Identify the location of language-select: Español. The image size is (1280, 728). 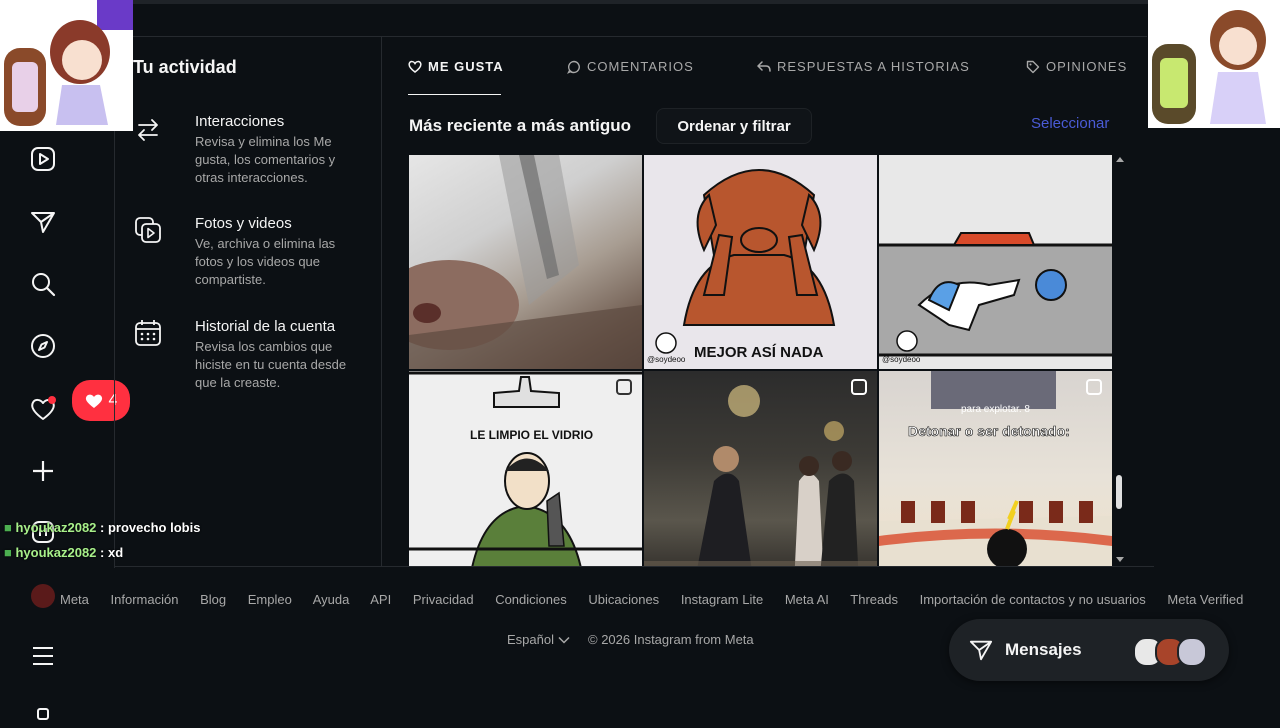
(538, 639).